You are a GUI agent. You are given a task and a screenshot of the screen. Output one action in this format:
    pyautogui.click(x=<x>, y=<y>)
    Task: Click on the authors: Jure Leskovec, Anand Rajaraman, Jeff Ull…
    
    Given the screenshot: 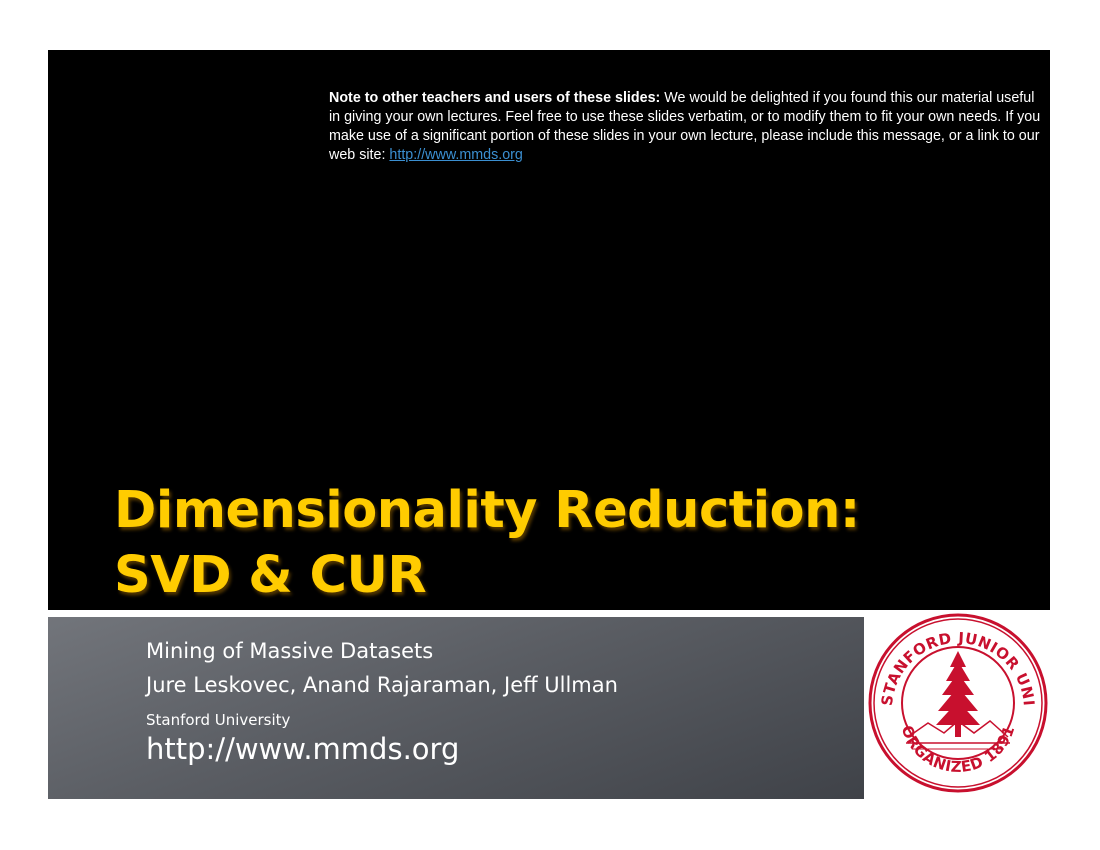 What is the action you would take?
    pyautogui.click(x=382, y=685)
    